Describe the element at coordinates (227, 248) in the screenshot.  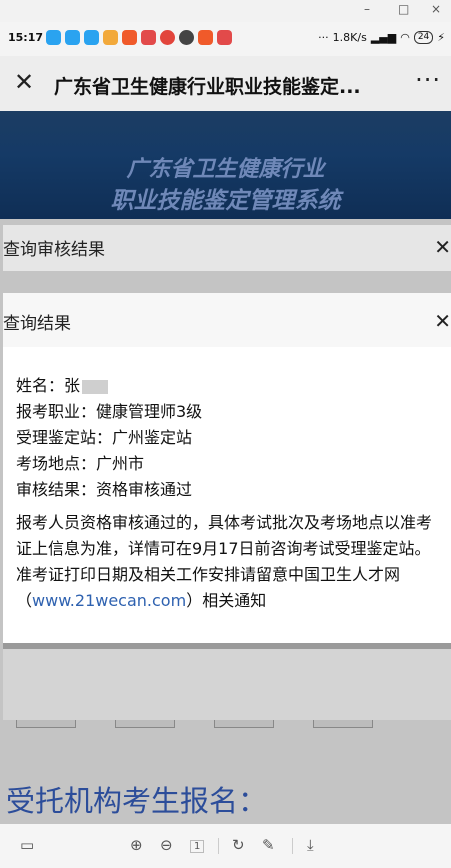
I see `query-audit-dialog: 查询审核结果 ✕` at that location.